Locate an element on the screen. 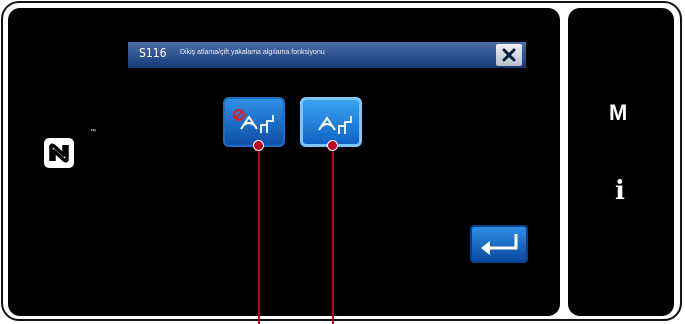  callout-line-left is located at coordinates (259, 234).